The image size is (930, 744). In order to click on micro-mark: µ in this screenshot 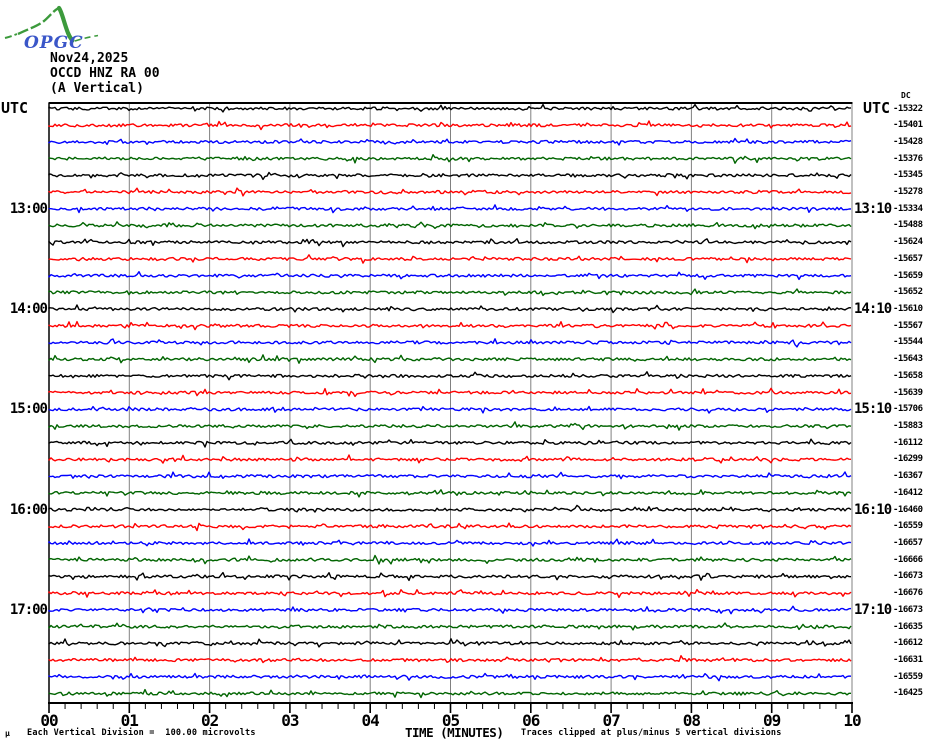, I will do `click(7, 733)`.